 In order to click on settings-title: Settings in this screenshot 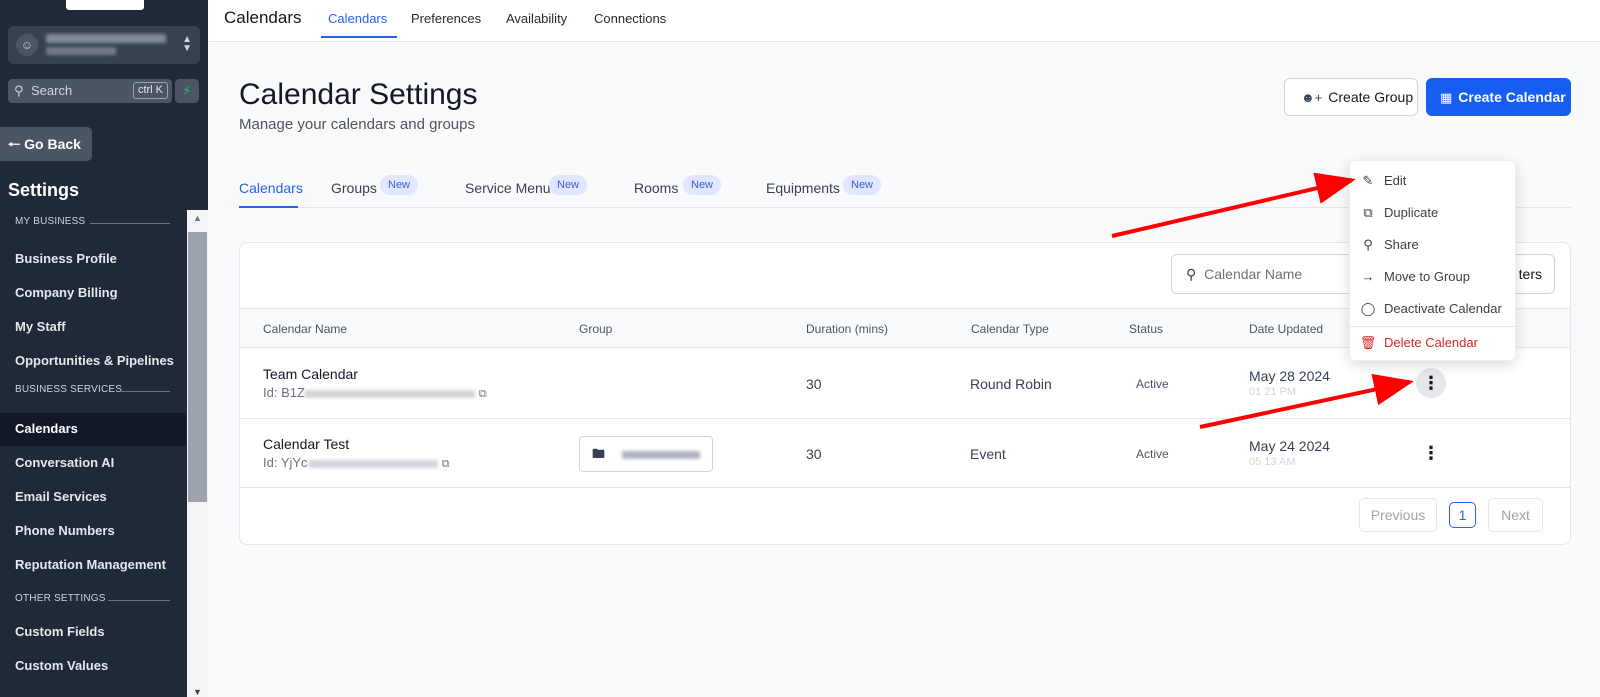, I will do `click(44, 190)`.